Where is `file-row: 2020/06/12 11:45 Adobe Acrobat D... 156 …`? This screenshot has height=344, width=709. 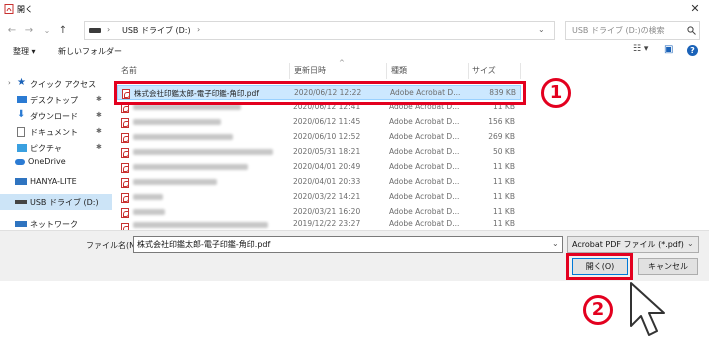 file-row: 2020/06/12 11:45 Adobe Acrobat D... 156 … is located at coordinates (319, 122).